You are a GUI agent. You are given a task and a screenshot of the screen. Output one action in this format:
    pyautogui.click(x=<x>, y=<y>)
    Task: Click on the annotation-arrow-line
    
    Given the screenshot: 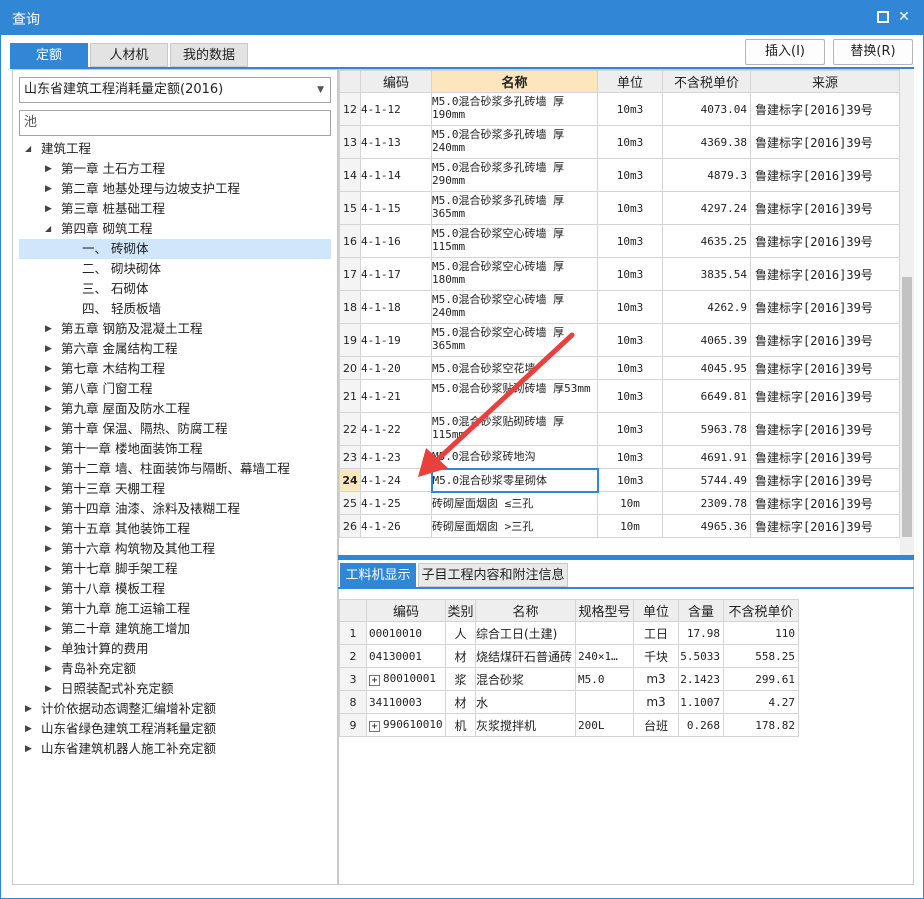 What is the action you would take?
    pyautogui.click(x=504, y=398)
    